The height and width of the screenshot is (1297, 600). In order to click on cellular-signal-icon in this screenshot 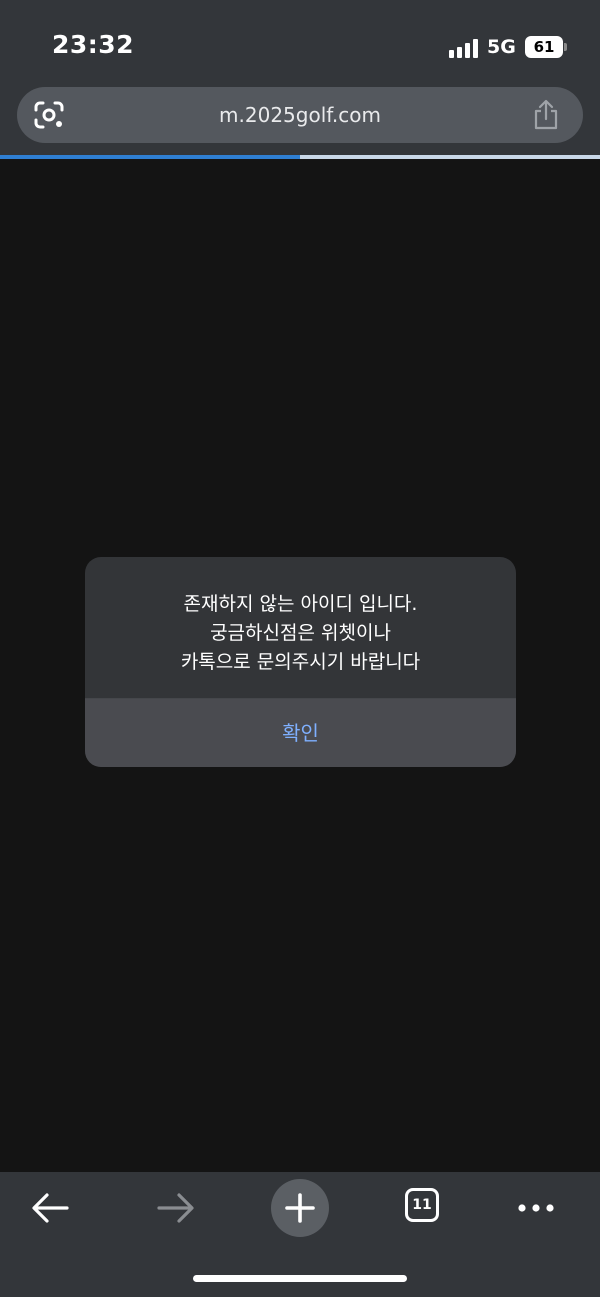, I will do `click(465, 48)`.